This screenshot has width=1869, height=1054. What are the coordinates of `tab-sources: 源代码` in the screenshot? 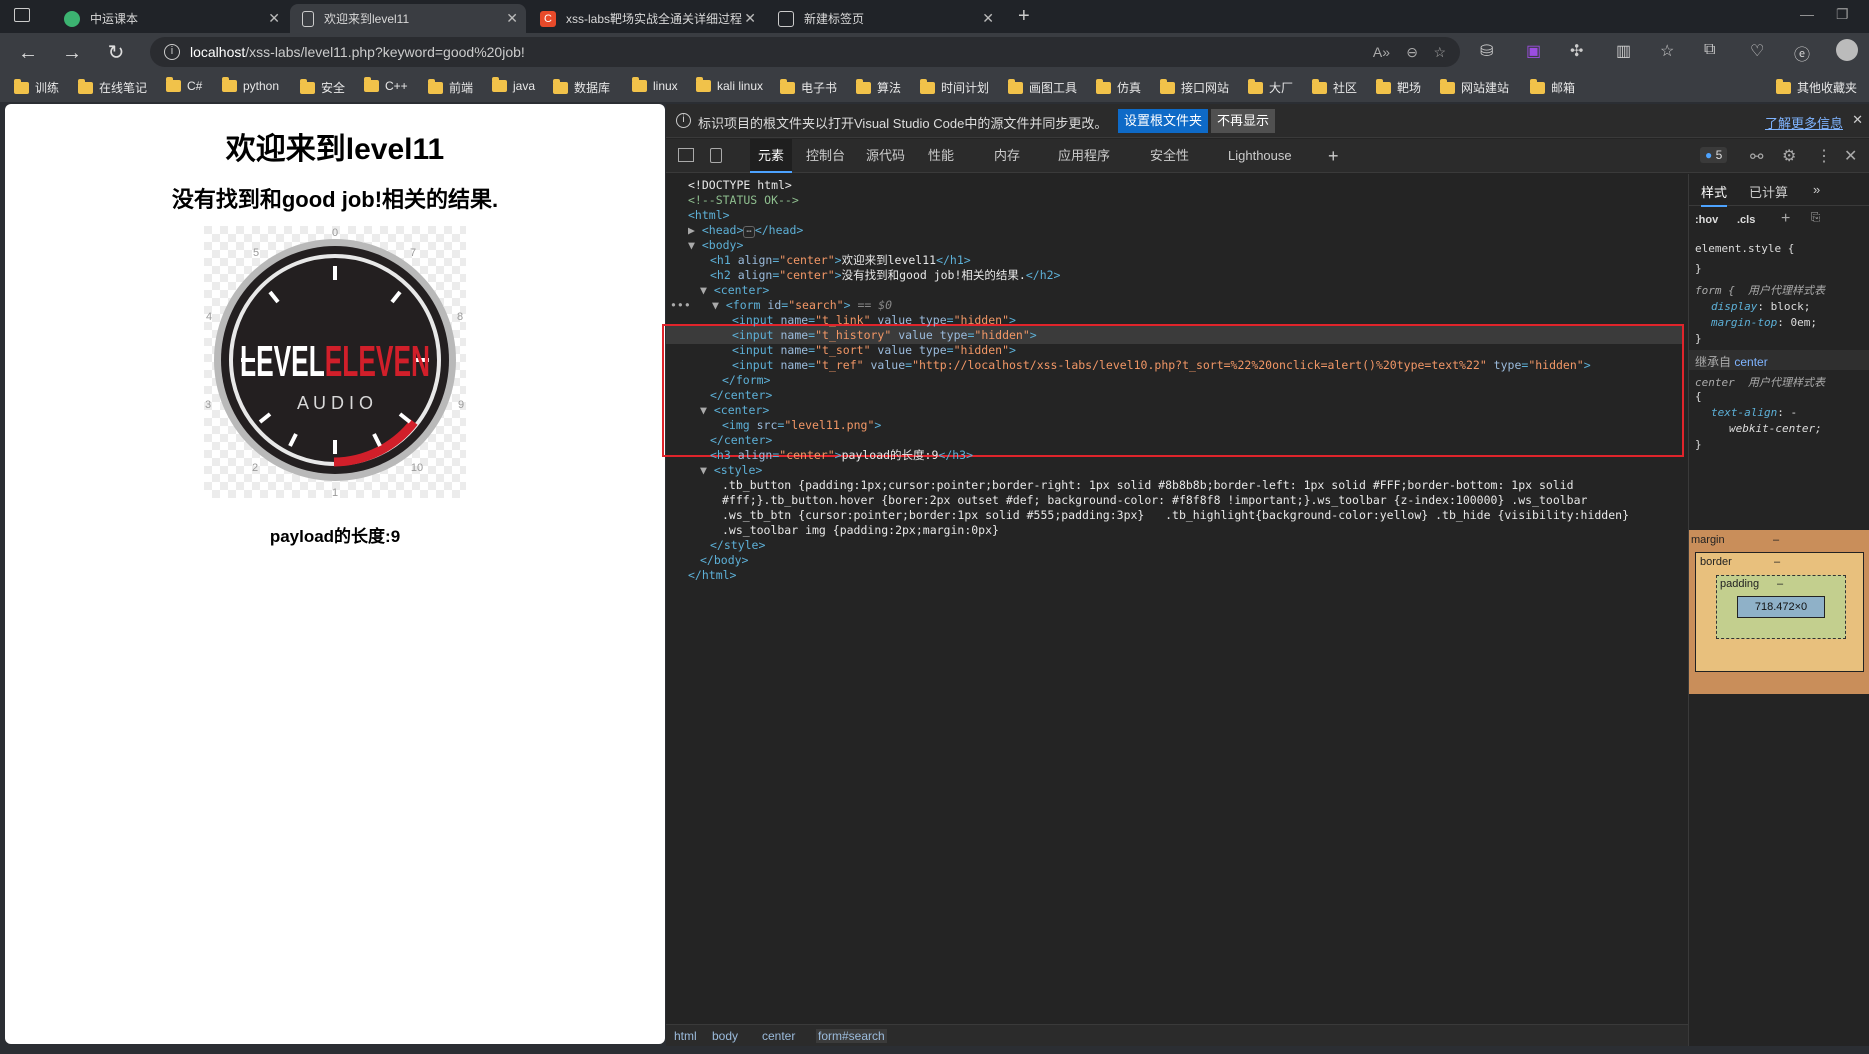 It's located at (885, 156).